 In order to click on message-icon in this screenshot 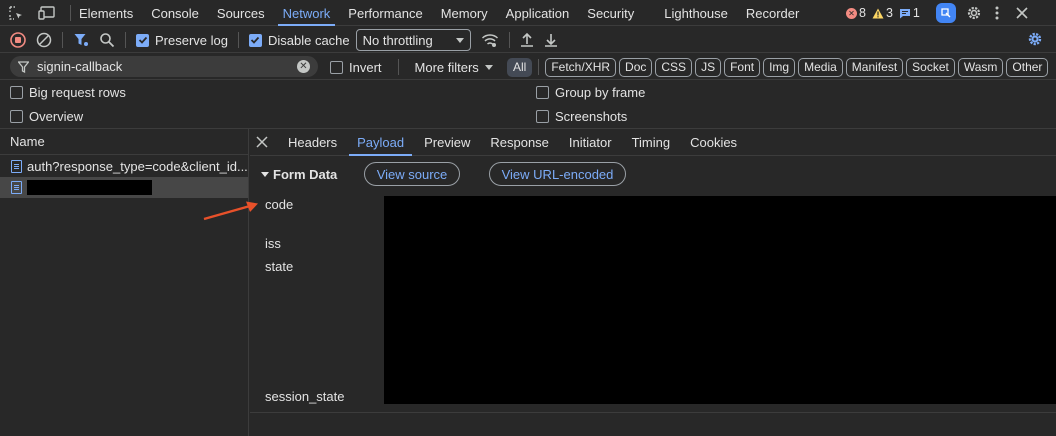, I will do `click(905, 13)`.